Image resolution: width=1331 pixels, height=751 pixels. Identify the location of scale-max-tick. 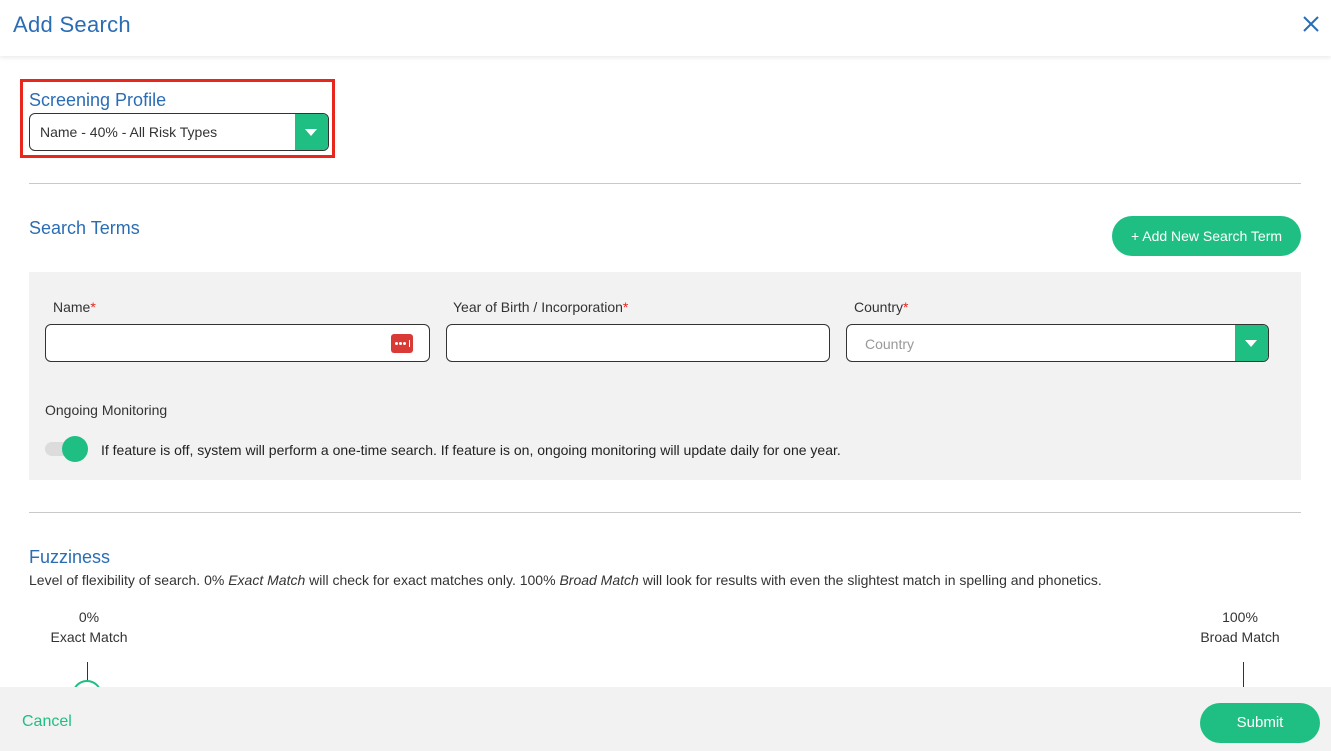
(1243, 674).